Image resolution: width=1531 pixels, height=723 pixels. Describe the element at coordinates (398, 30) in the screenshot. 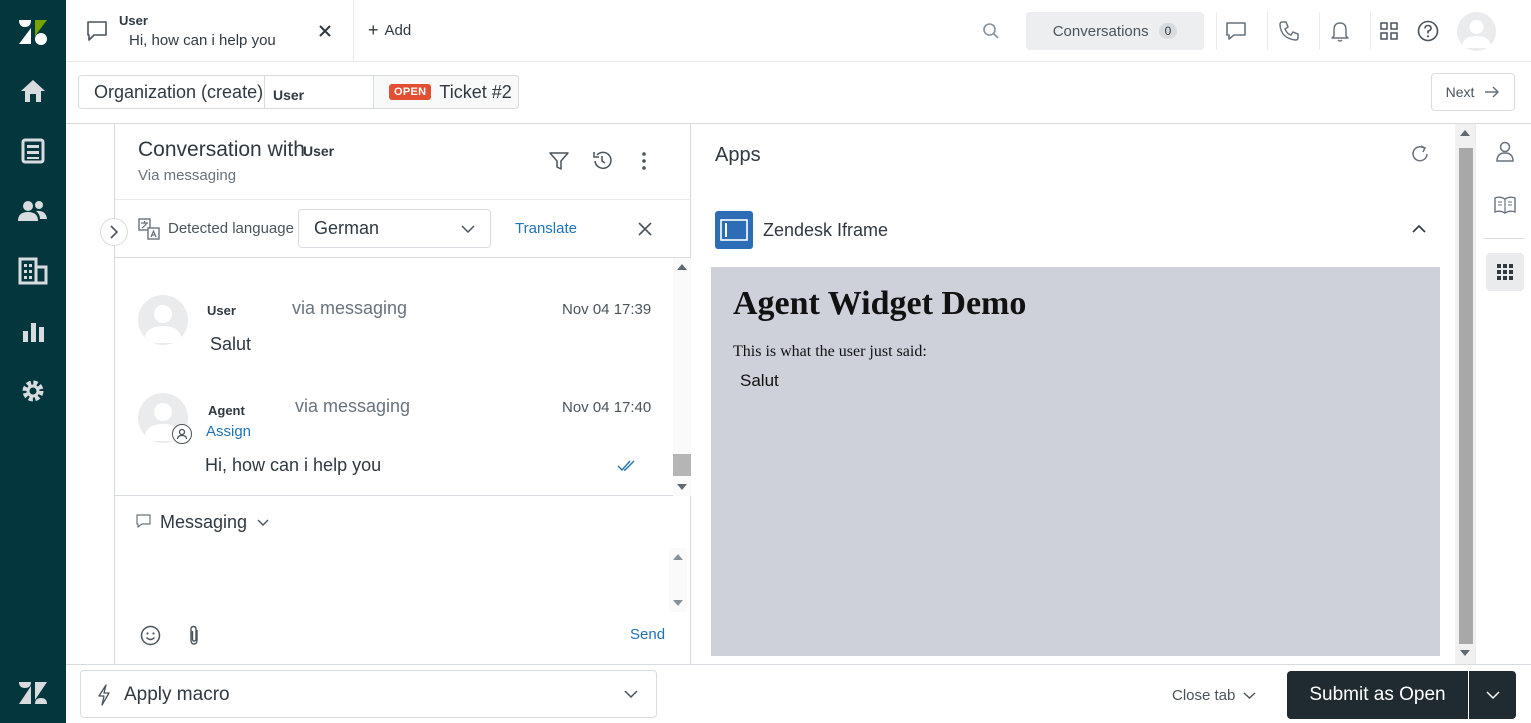

I see `add-tab-label: Add` at that location.